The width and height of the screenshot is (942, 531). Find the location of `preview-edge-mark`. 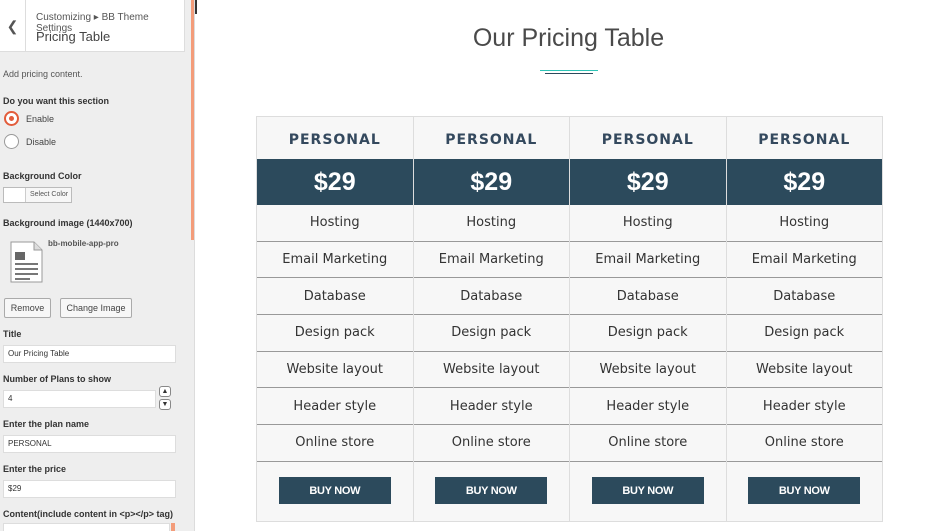

preview-edge-mark is located at coordinates (196, 7).